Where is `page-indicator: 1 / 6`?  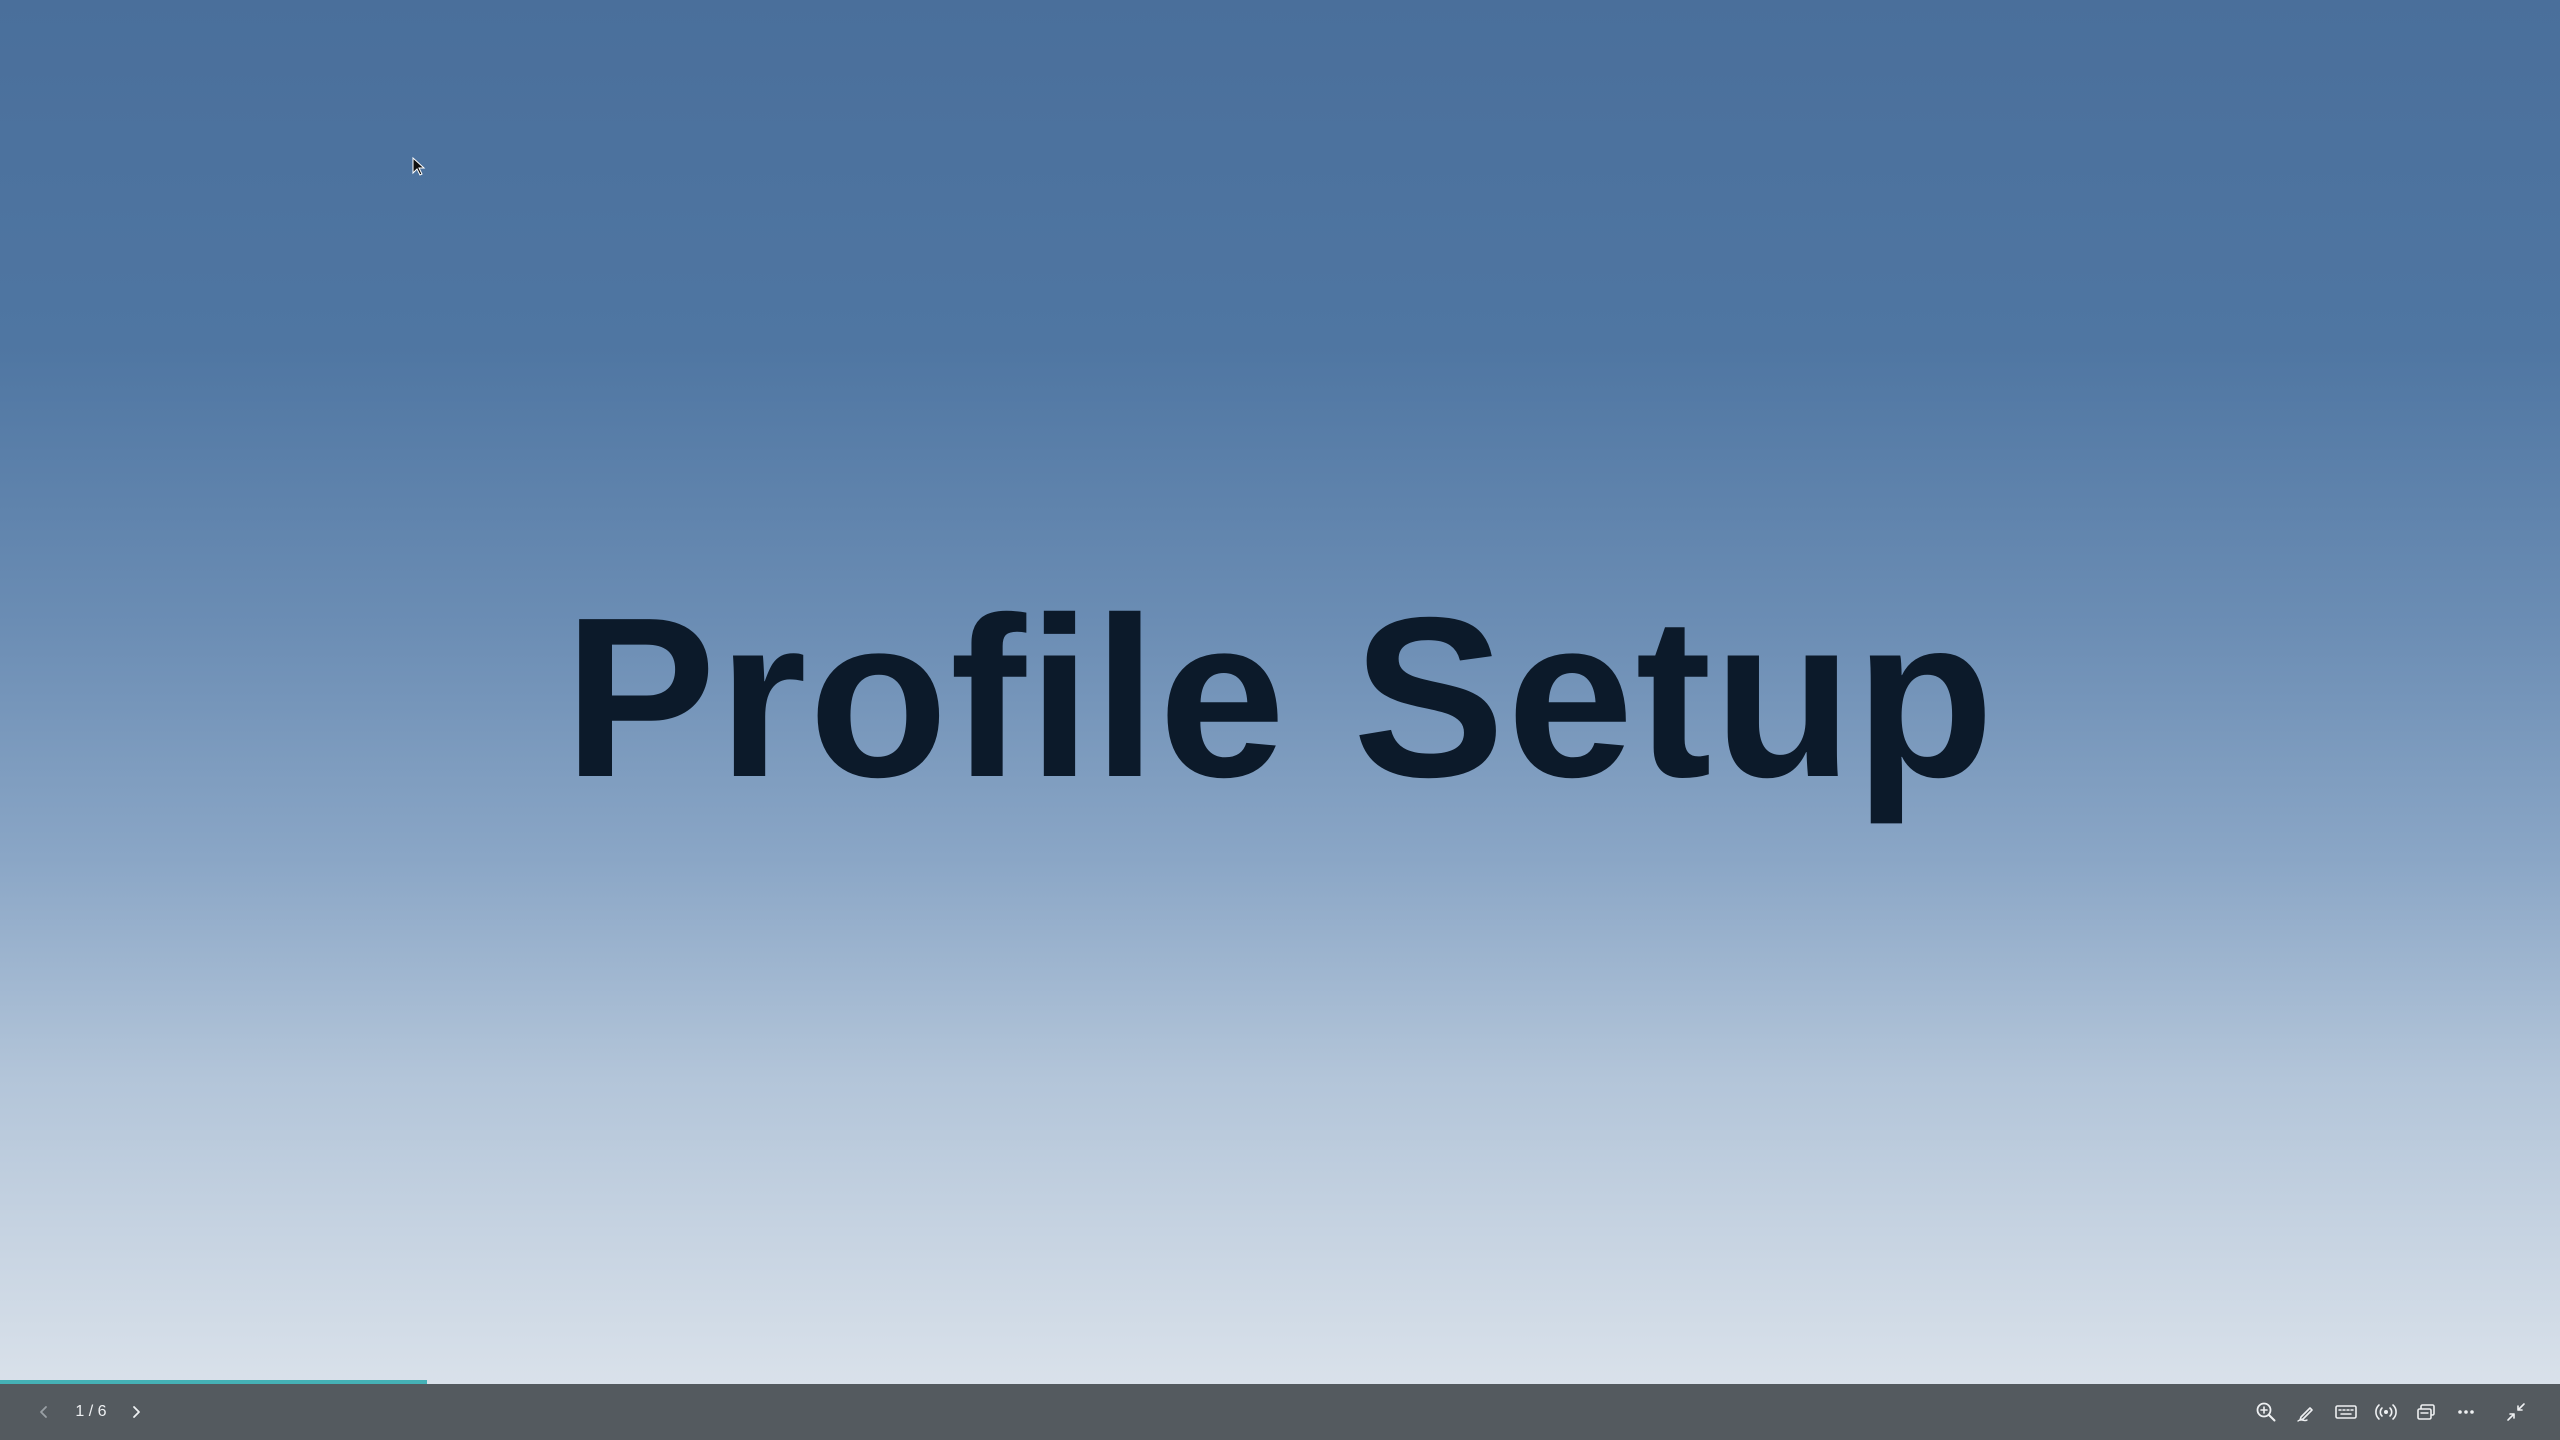
page-indicator: 1 / 6 is located at coordinates (91, 1411).